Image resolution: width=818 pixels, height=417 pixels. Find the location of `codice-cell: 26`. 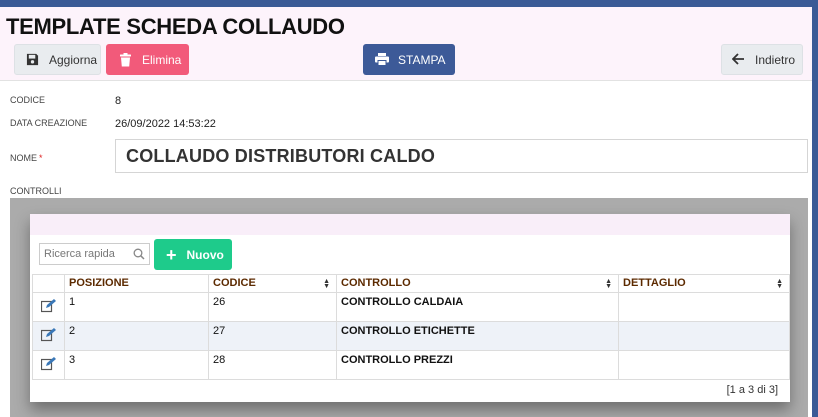

codice-cell: 26 is located at coordinates (272, 307).